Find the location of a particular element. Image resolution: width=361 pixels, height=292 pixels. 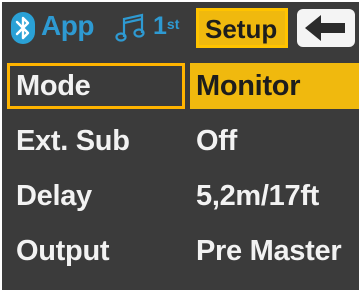

row-delay-value: 5,2m/17ft is located at coordinates (258, 196).